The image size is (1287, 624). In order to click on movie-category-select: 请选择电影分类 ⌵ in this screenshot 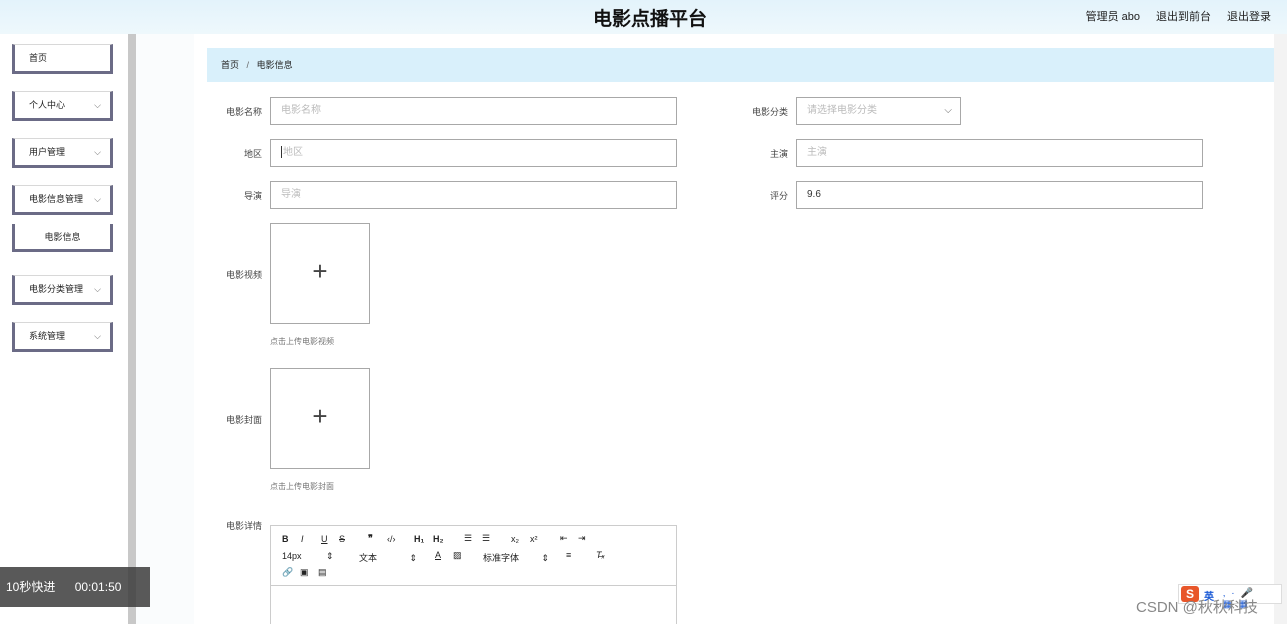, I will do `click(878, 111)`.